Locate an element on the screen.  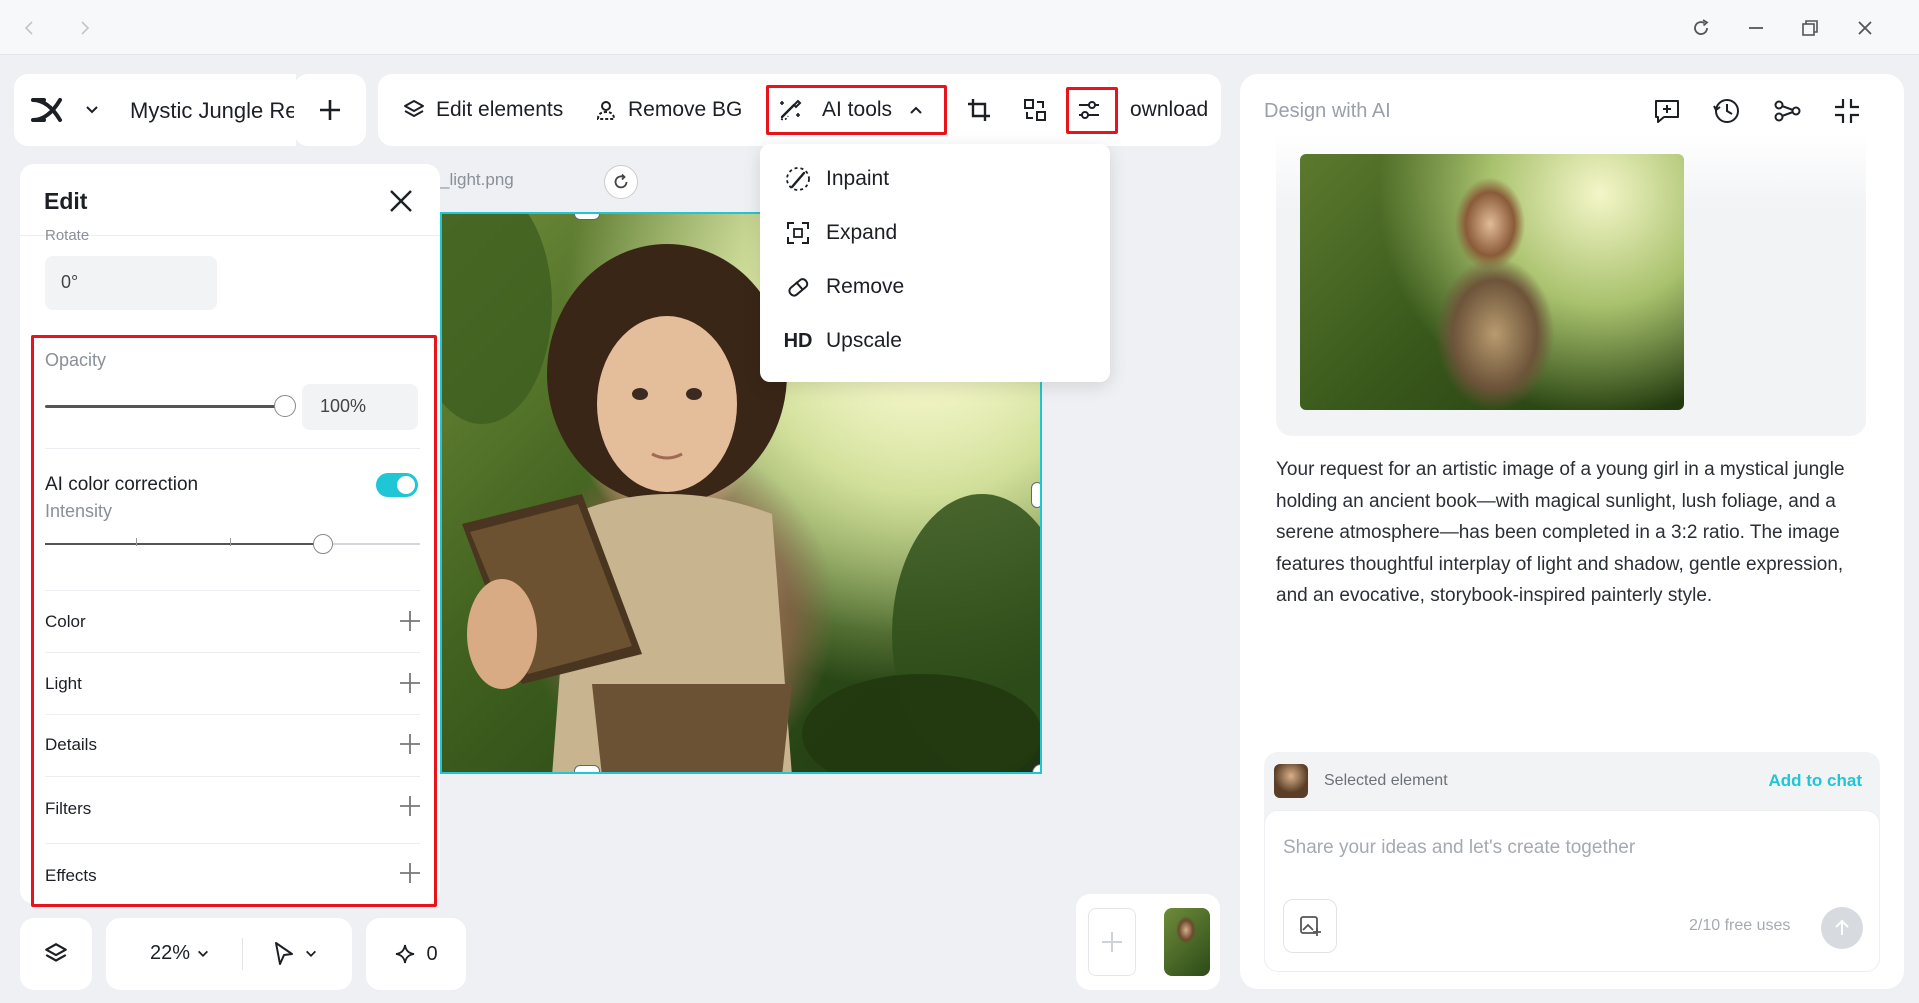
add-button is located at coordinates (330, 110).